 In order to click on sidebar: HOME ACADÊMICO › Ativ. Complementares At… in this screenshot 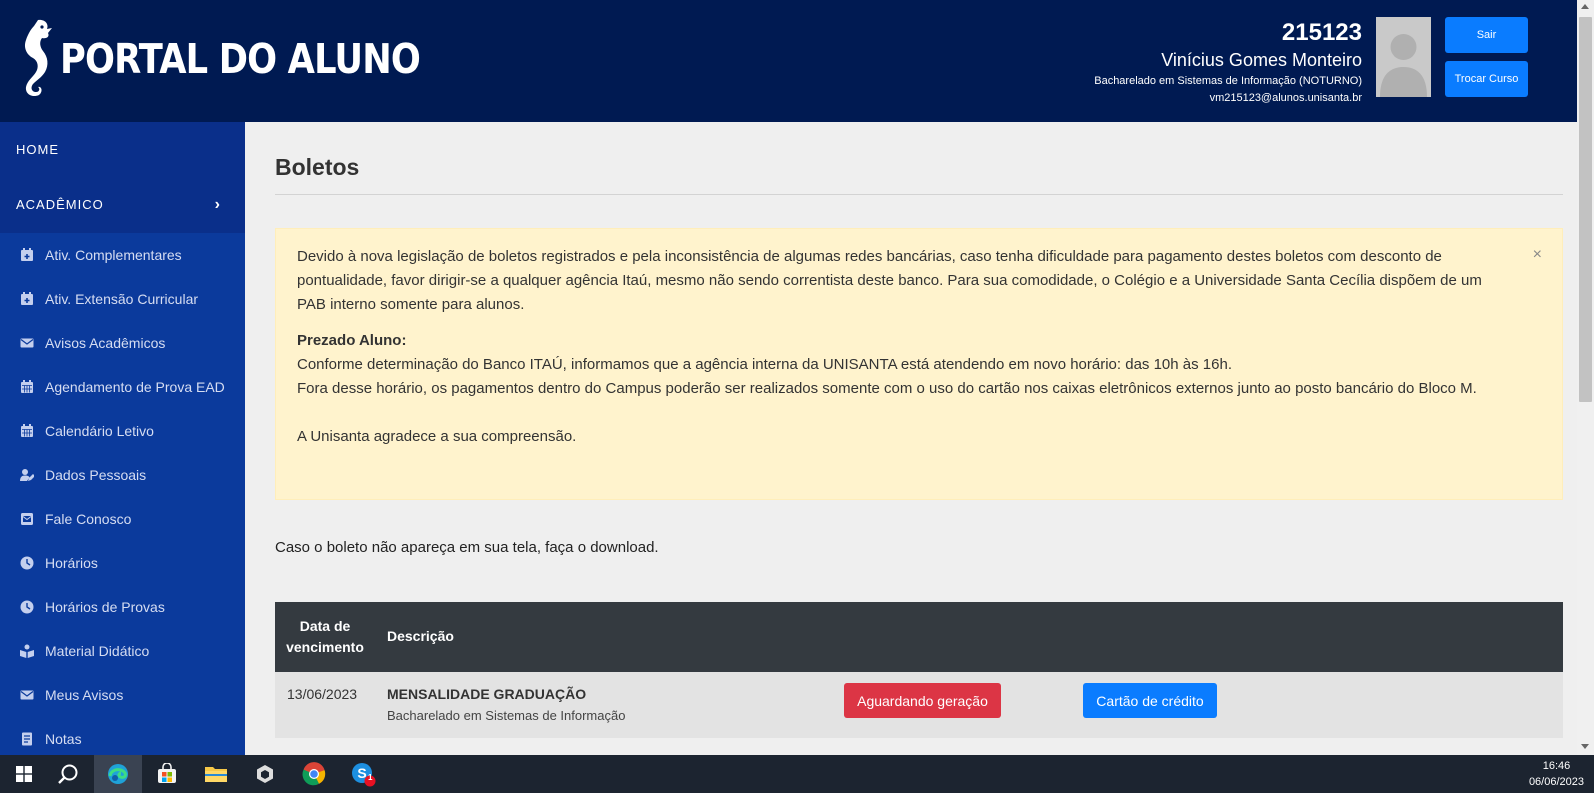, I will do `click(122, 438)`.